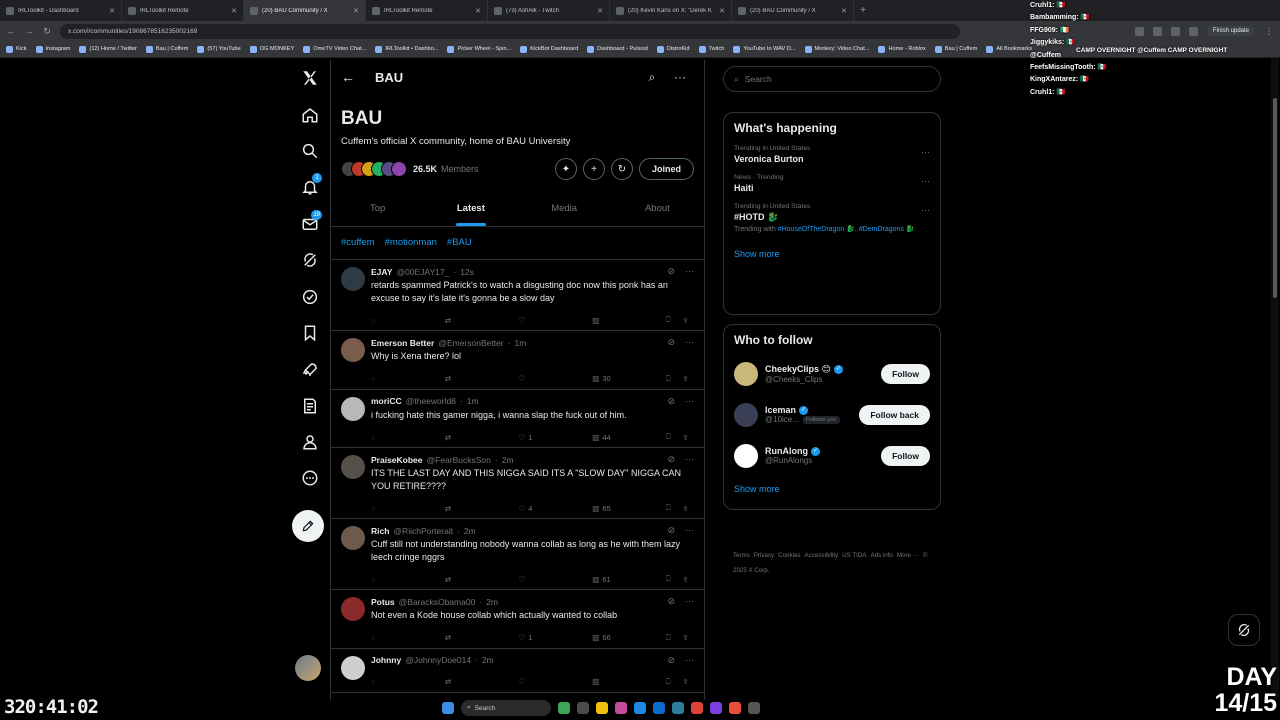 The height and width of the screenshot is (720, 1280). Describe the element at coordinates (16, 49) in the screenshot. I see `bookmark-item: Kick` at that location.